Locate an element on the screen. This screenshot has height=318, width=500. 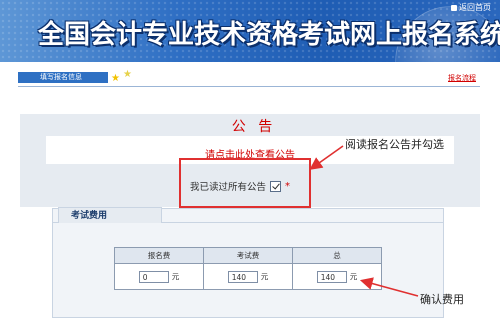
fee-table: 报名费 考试费 总 0元 140 元 140 元 is located at coordinates (248, 268).